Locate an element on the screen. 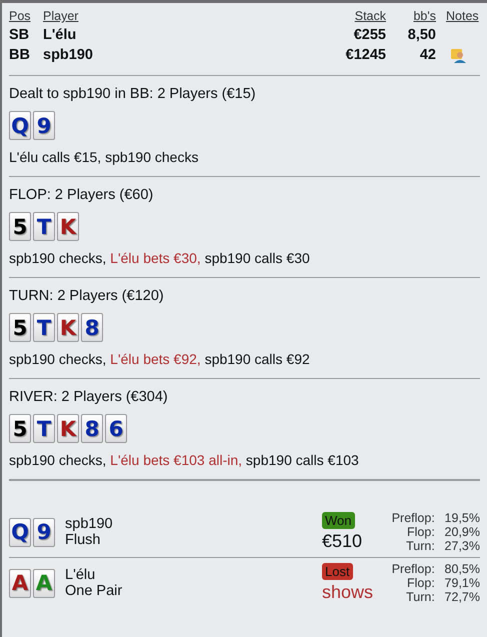 Image resolution: width=487 pixels, height=637 pixels. bet-action-text: L'élu bets €103 all-in, is located at coordinates (176, 460).